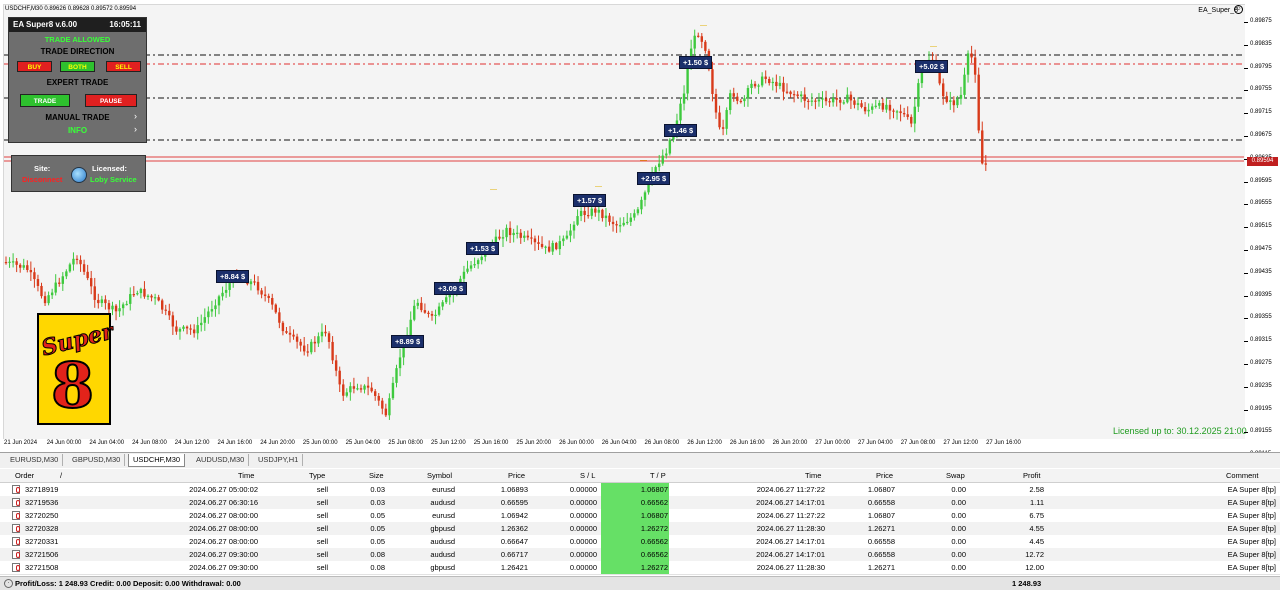  I want to click on tab-eurusd: EURUSD,M30, so click(35, 460).